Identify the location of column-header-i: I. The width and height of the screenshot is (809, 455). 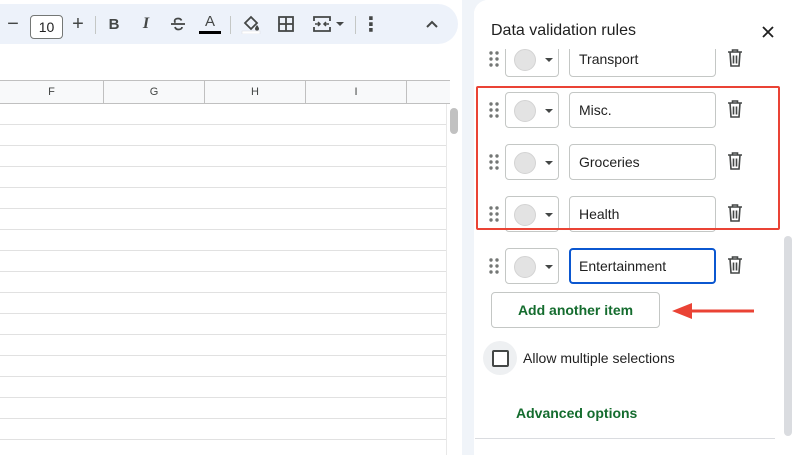
(356, 92).